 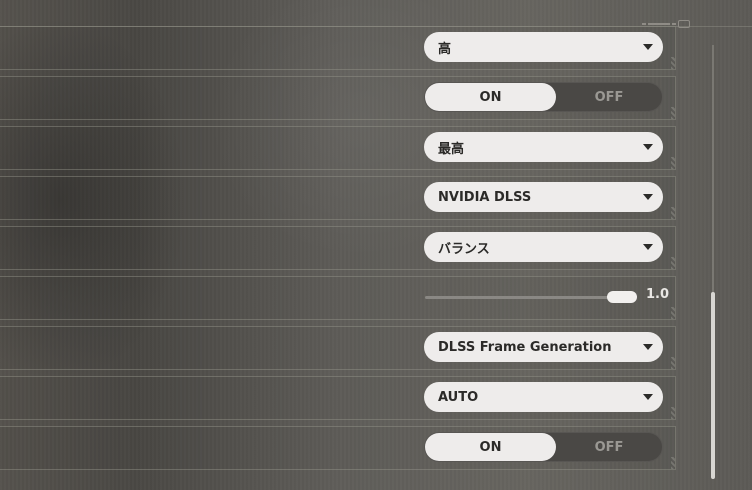 I want to click on dropdown-value: バランス, so click(x=464, y=249).